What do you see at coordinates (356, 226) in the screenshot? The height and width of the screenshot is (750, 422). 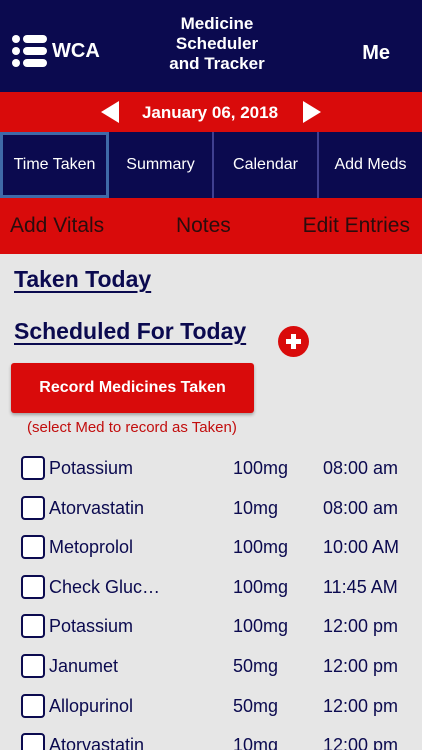 I see `edit-entries-button: Edit Entries` at bounding box center [356, 226].